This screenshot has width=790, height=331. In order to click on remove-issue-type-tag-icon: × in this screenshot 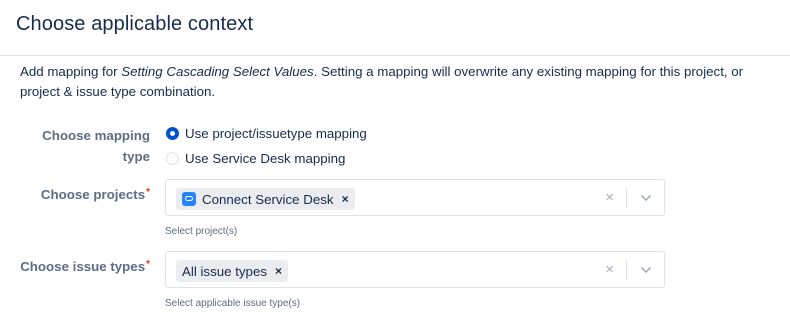, I will do `click(278, 271)`.